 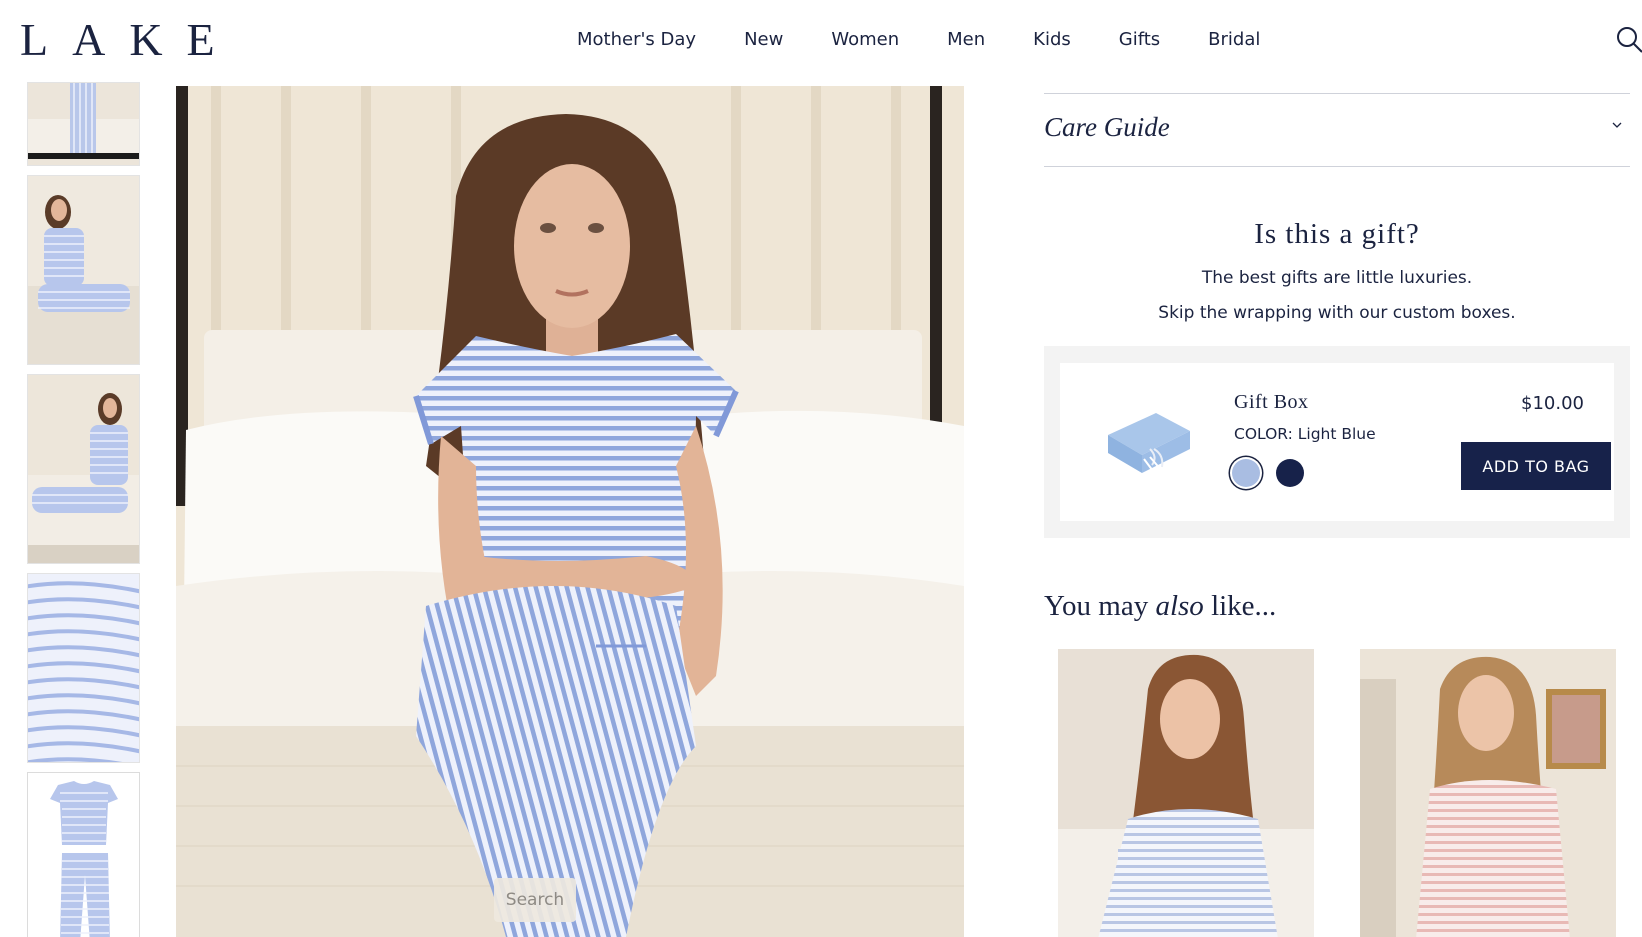 I want to click on care-guide-title: Care Guide, so click(x=1107, y=127).